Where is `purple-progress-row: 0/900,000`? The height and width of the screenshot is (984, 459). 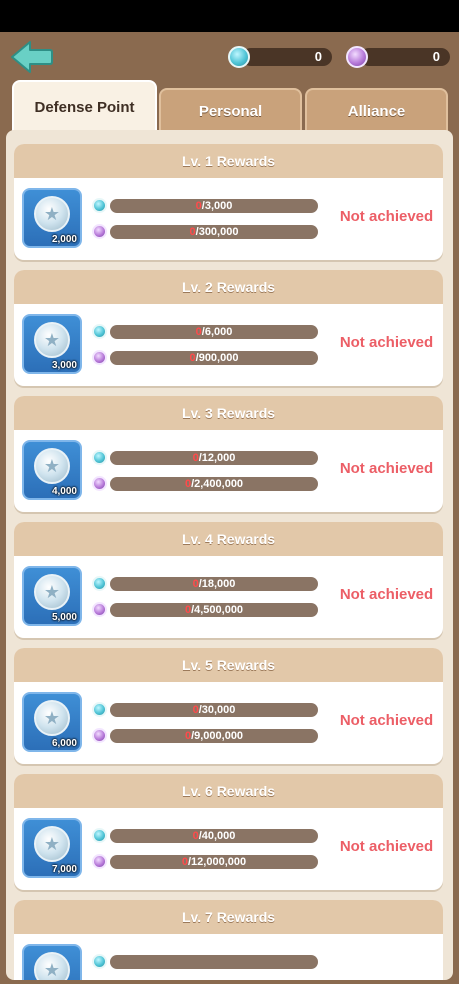 purple-progress-row: 0/900,000 is located at coordinates (212, 358).